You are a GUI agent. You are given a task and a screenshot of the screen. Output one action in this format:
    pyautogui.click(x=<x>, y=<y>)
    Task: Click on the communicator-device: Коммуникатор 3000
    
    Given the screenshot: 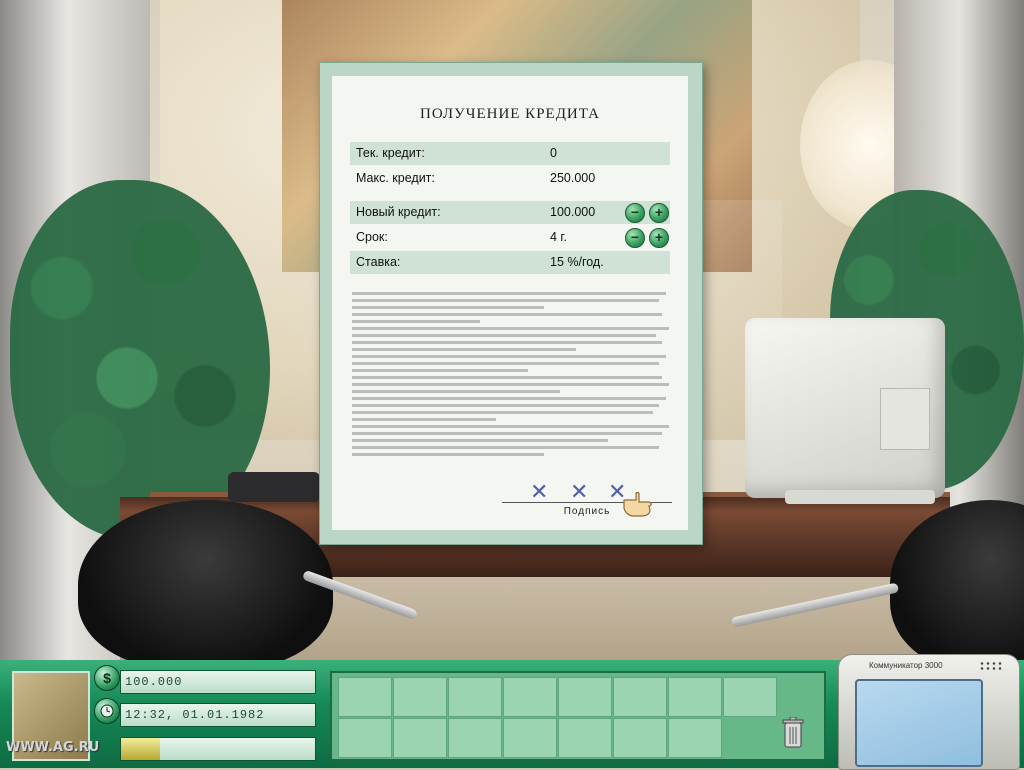 What is the action you would take?
    pyautogui.click(x=929, y=712)
    